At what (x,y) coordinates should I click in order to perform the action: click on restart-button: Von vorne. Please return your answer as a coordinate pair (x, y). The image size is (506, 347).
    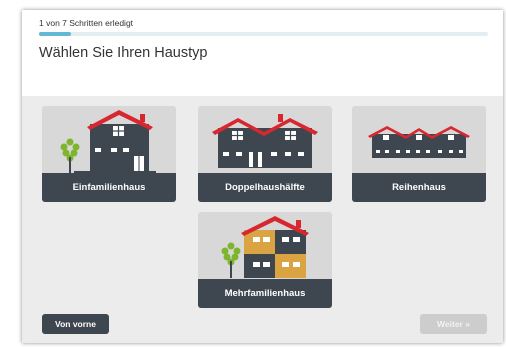
    Looking at the image, I should click on (75, 324).